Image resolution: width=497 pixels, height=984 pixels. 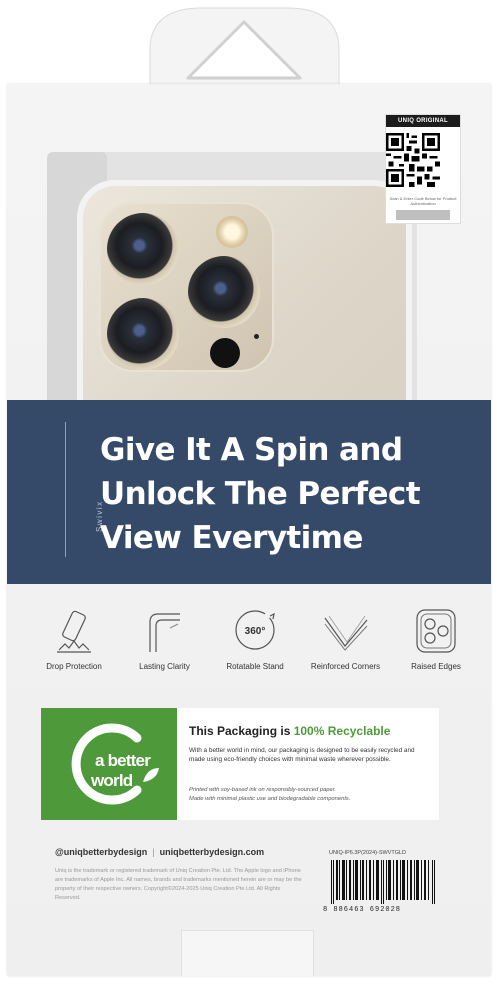 I want to click on rotate-360-icon: 360°, so click(x=255, y=630).